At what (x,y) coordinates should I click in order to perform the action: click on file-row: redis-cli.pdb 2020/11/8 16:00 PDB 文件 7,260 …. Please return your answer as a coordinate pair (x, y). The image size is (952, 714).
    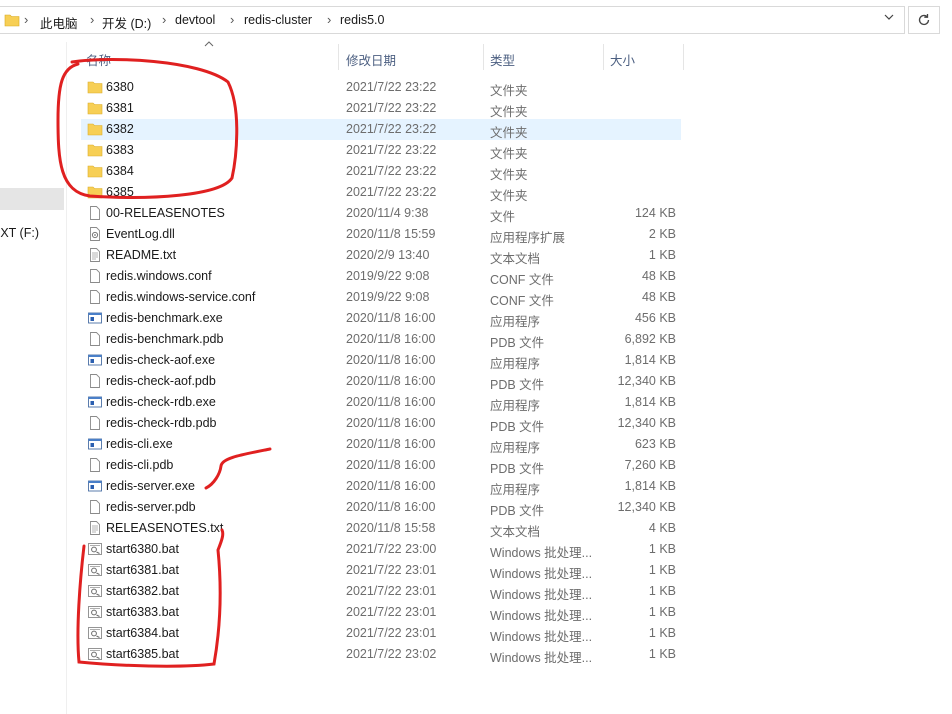
    Looking at the image, I should click on (381, 465).